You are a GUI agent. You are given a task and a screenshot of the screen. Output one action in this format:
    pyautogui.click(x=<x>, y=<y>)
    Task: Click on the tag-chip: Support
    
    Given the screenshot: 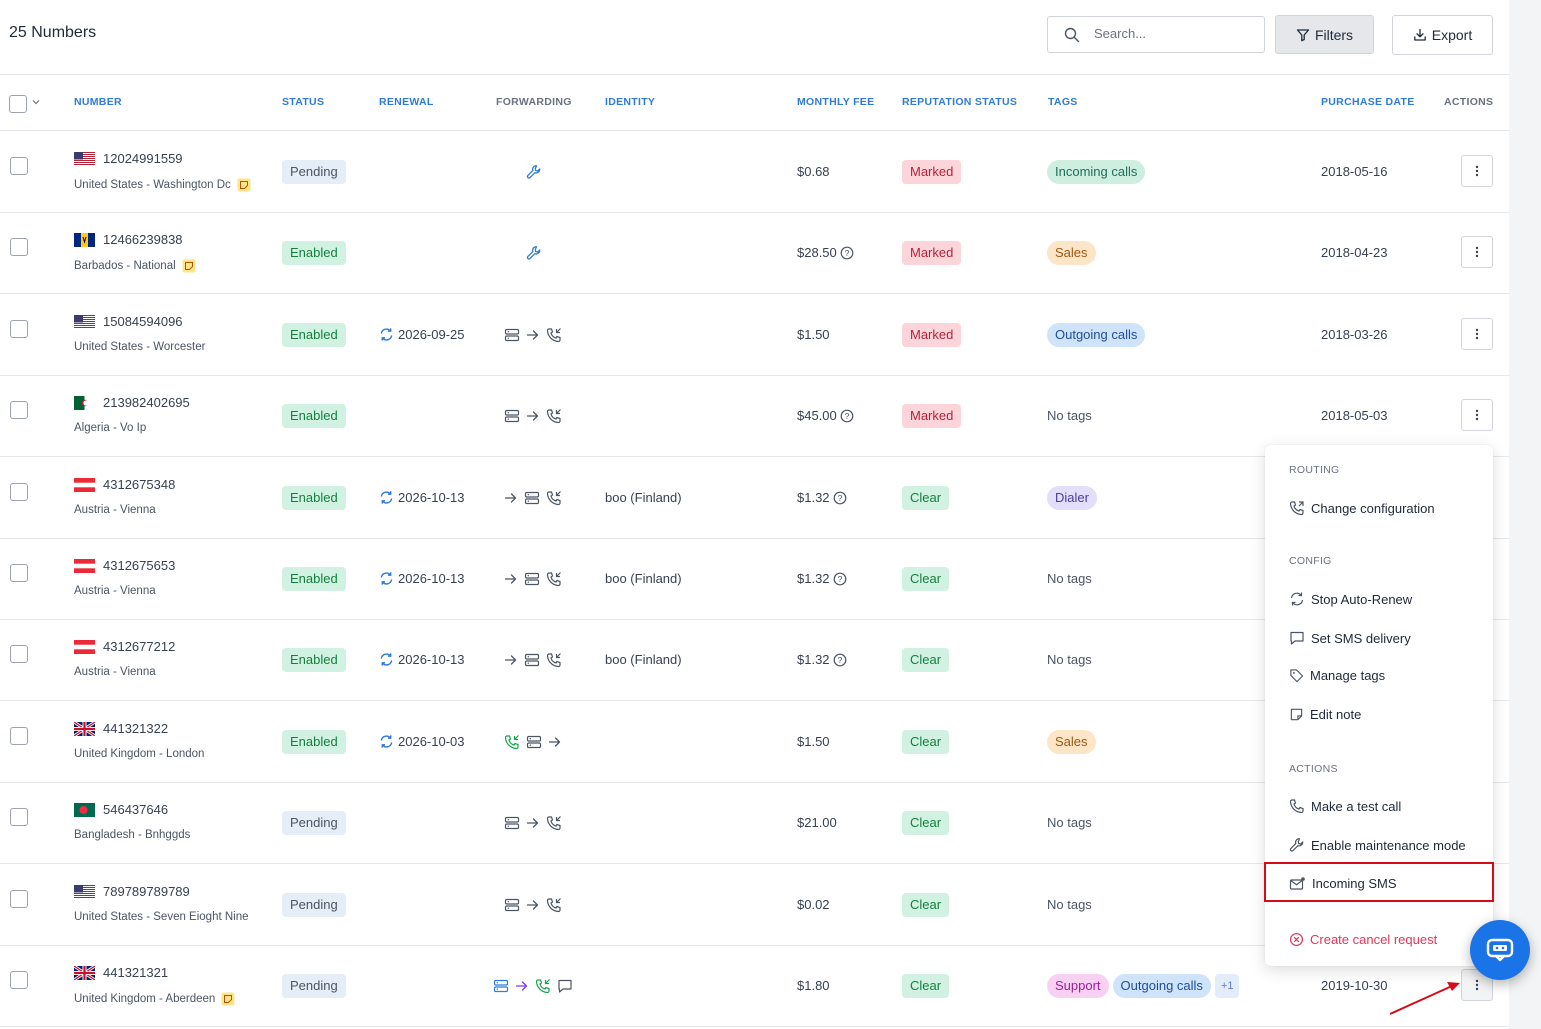 What is the action you would take?
    pyautogui.click(x=1078, y=986)
    